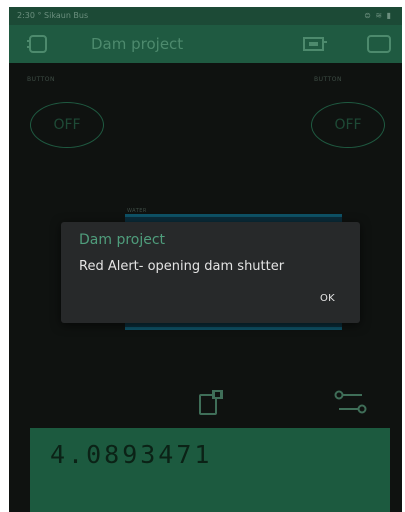  Describe the element at coordinates (205, 16) in the screenshot. I see `status-bar: 2:30 ° Sikaun Bus ⊜ ≋ ▮` at that location.